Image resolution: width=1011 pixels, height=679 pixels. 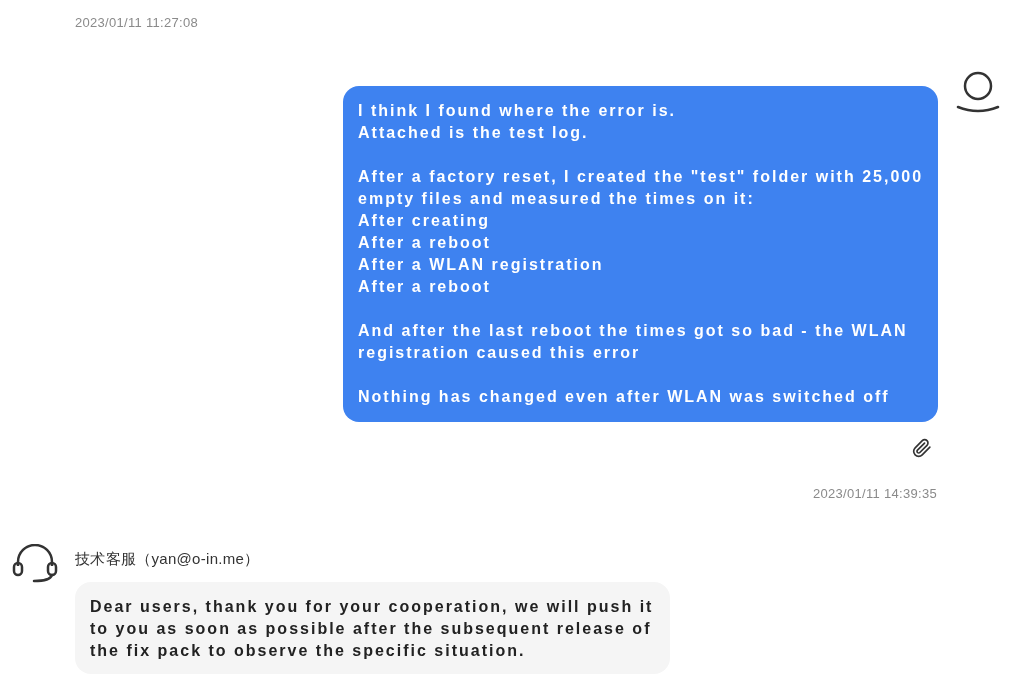 I want to click on timestamp: 2023/01/11 11:27:08, so click(x=137, y=22).